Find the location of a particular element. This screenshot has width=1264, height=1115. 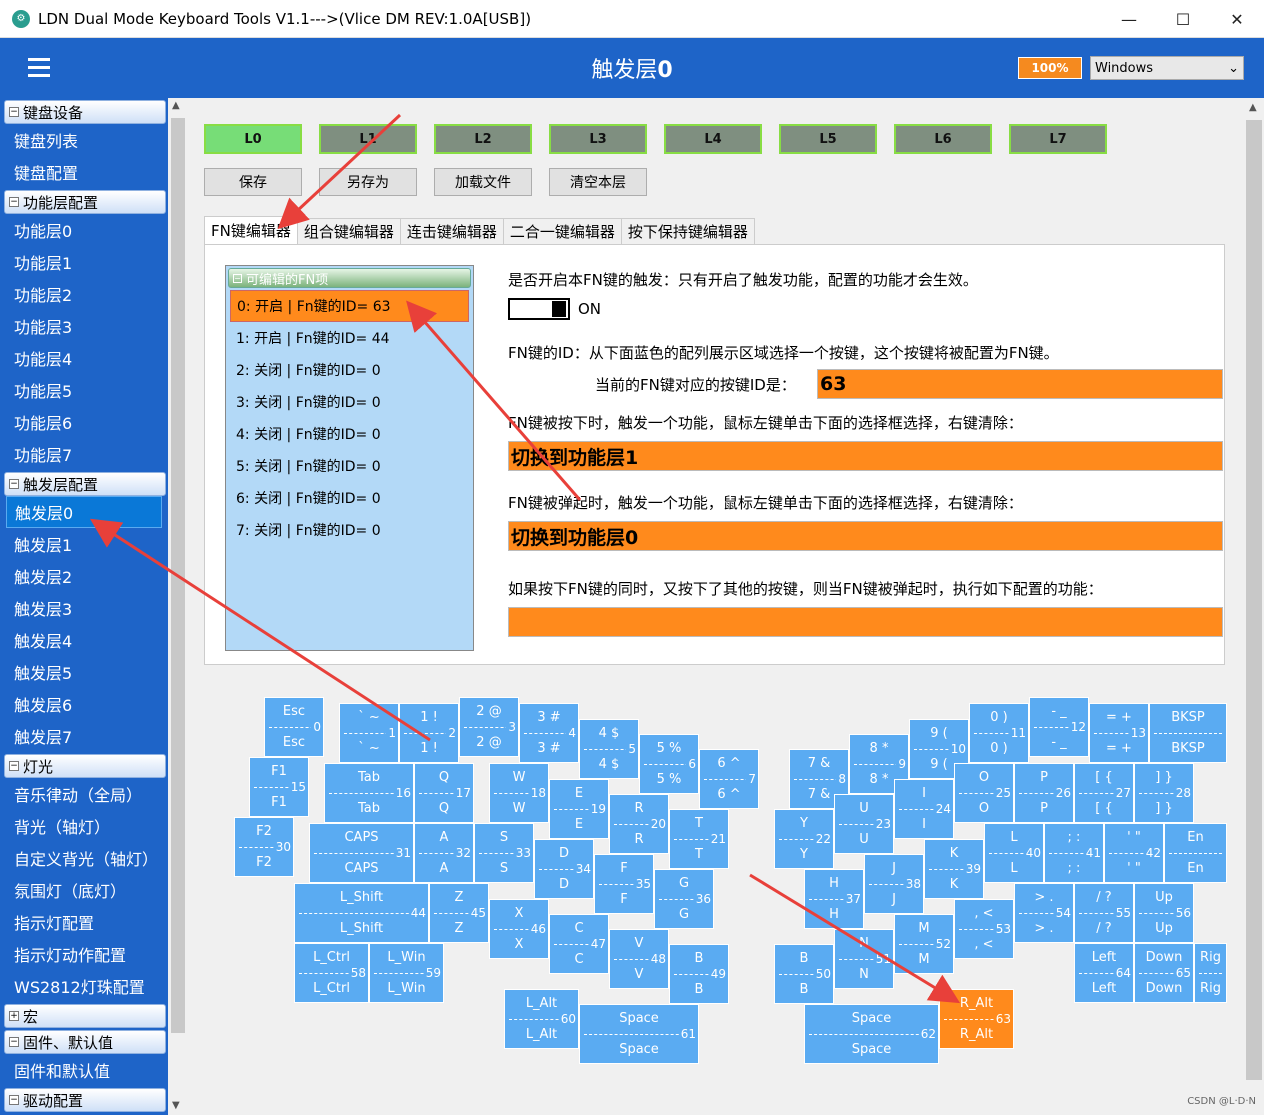

sidebar-scroll-thumb is located at coordinates (178, 575).